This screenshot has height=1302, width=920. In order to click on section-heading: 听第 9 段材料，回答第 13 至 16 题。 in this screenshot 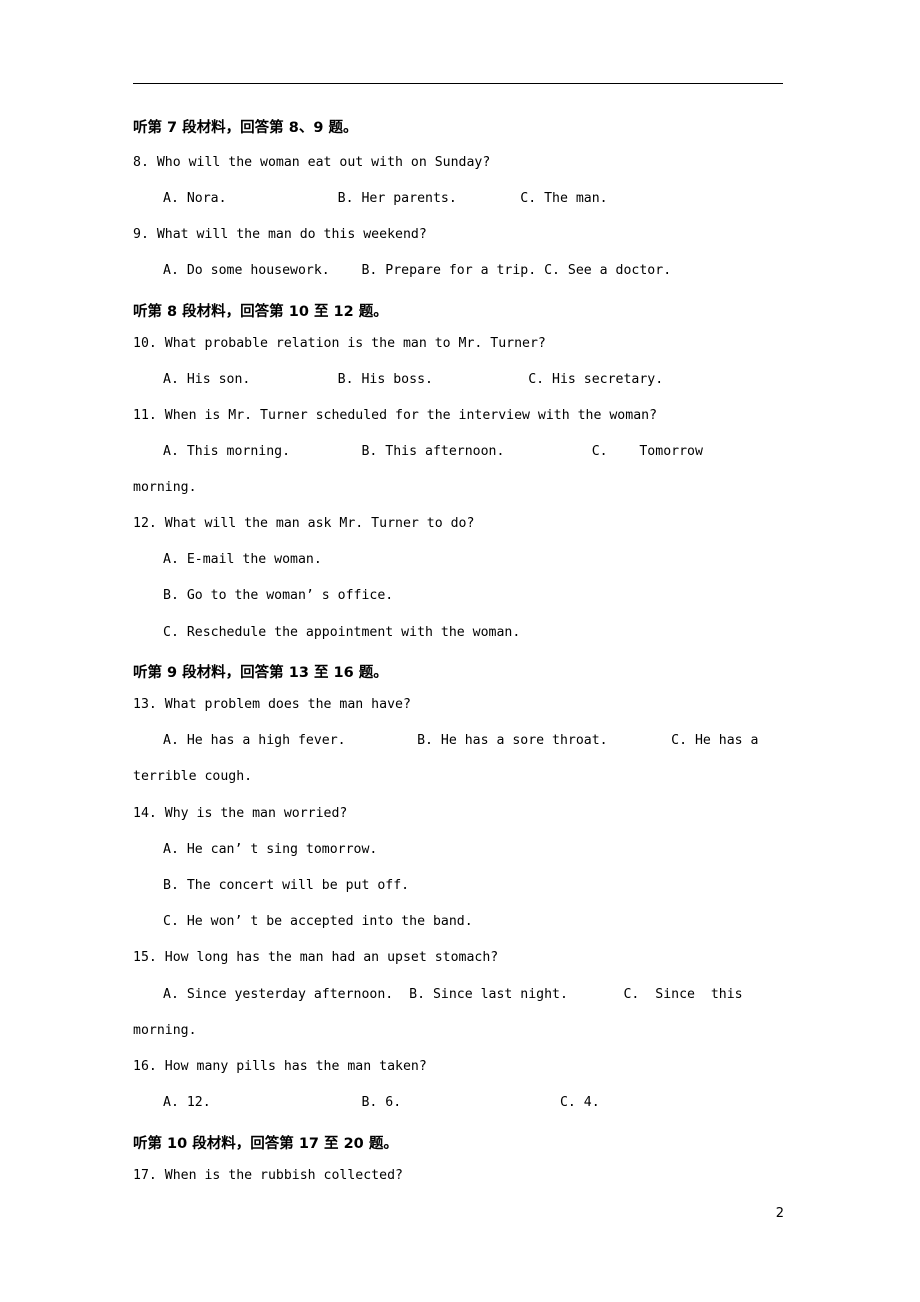, I will do `click(260, 673)`.